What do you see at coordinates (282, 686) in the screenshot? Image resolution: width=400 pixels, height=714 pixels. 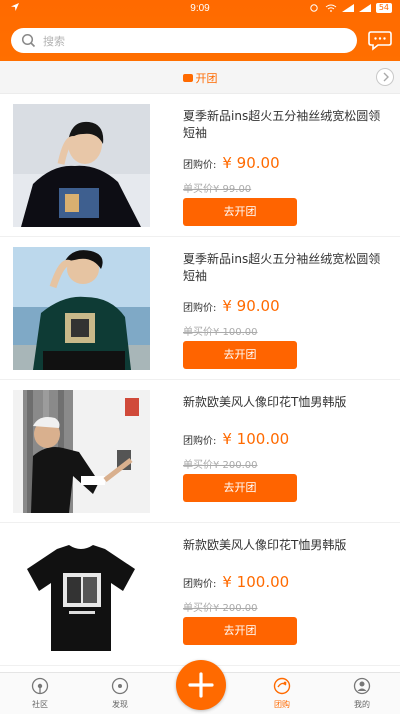 I see `group-buy-icon` at bounding box center [282, 686].